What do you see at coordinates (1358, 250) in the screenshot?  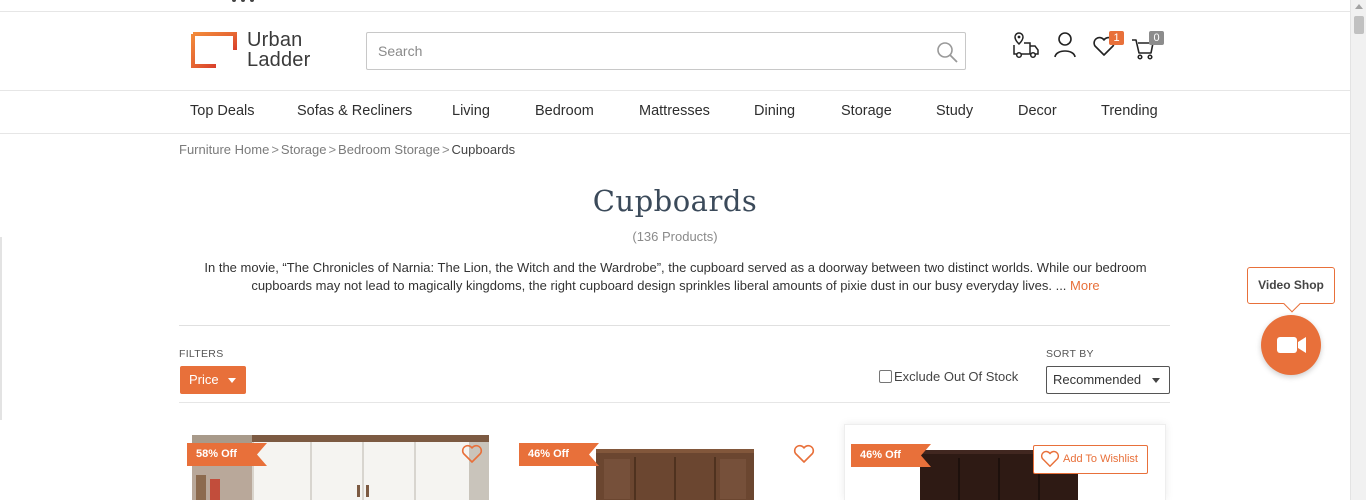 I see `scrollbar` at bounding box center [1358, 250].